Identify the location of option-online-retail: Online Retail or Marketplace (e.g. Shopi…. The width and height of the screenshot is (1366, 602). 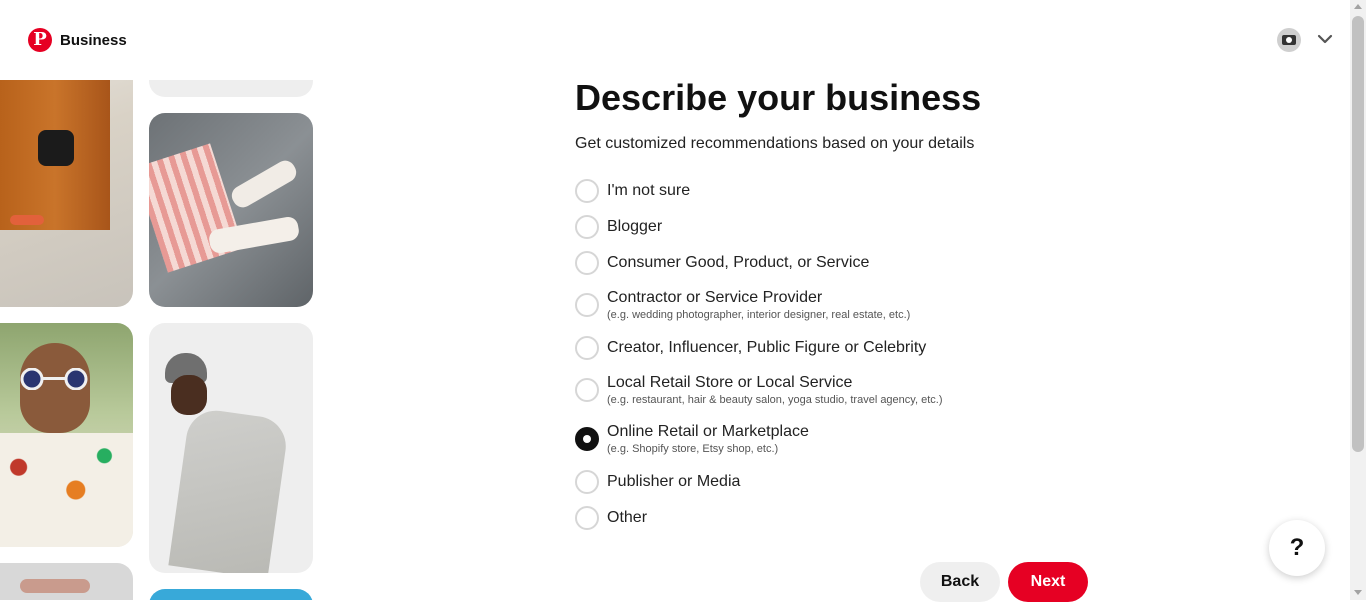
(692, 439).